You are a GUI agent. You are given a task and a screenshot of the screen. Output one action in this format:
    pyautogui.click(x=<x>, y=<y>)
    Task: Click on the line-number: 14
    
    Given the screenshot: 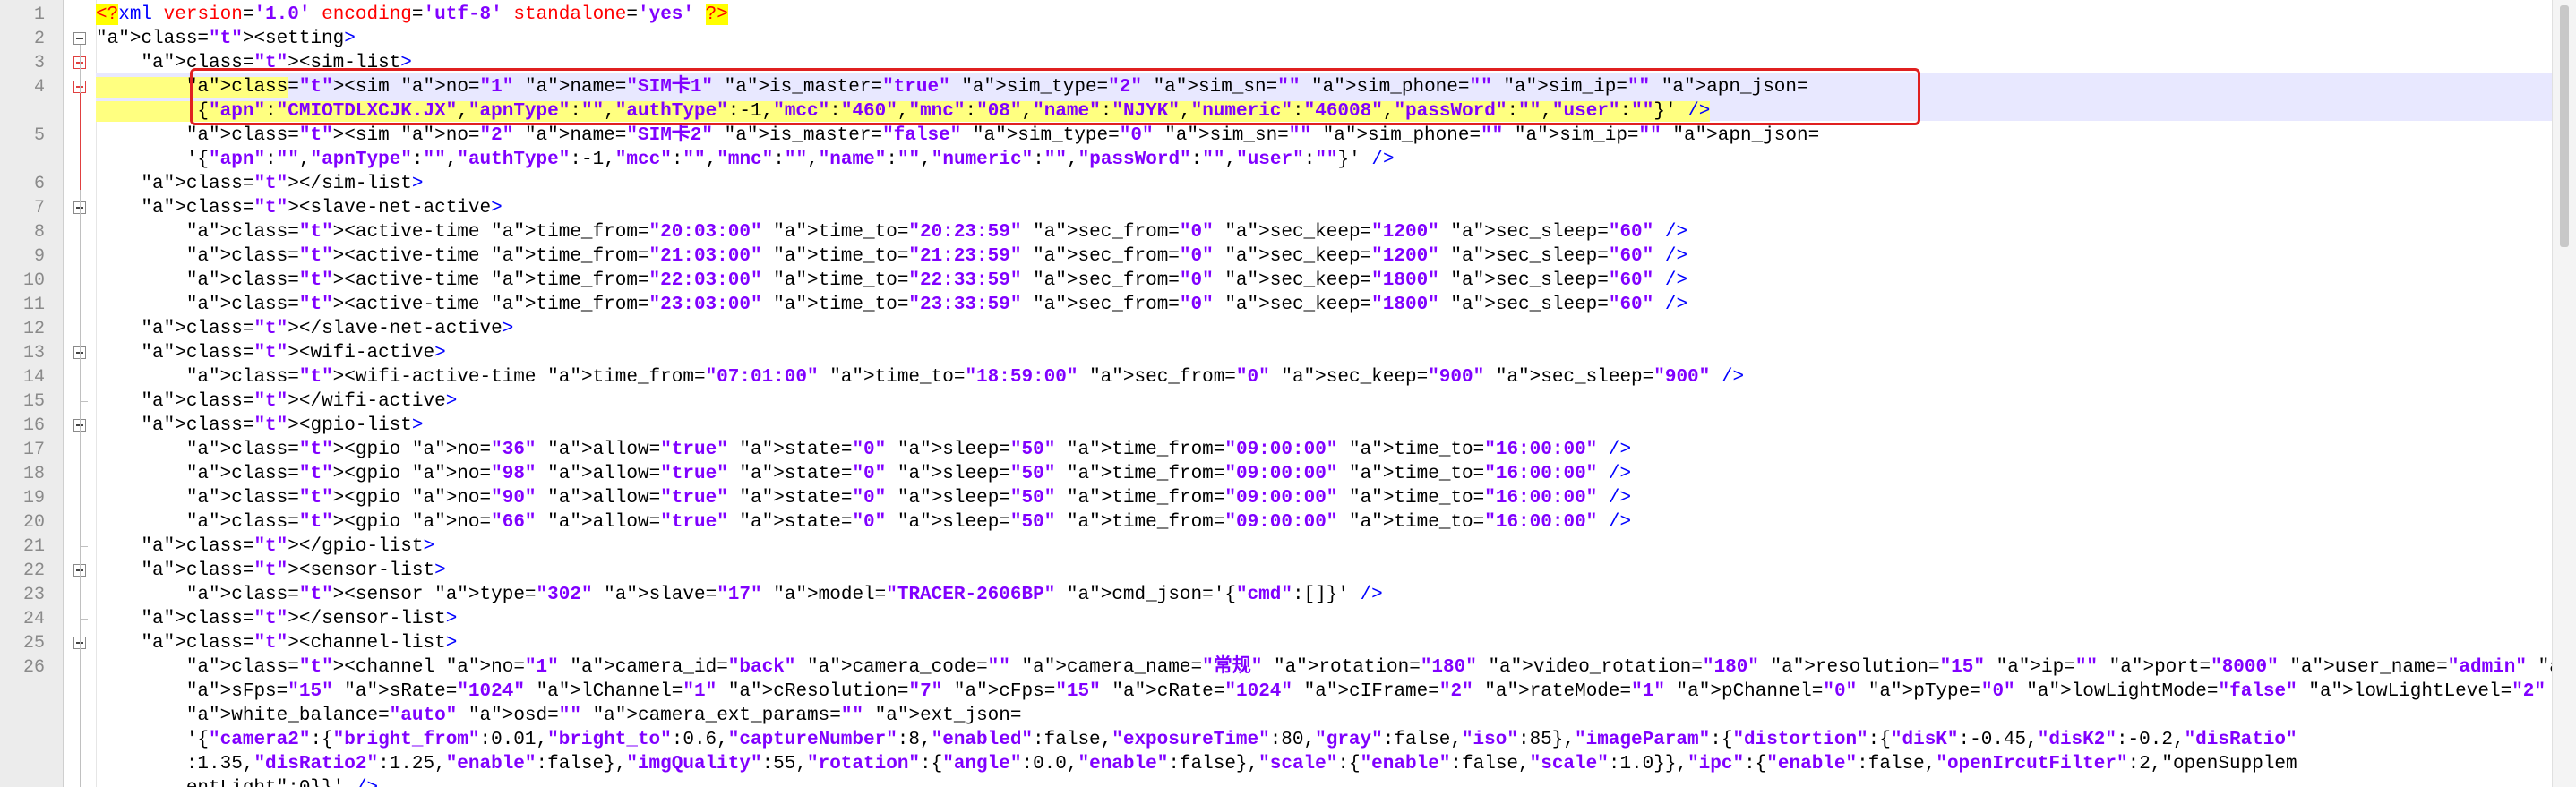 What is the action you would take?
    pyautogui.click(x=33, y=377)
    